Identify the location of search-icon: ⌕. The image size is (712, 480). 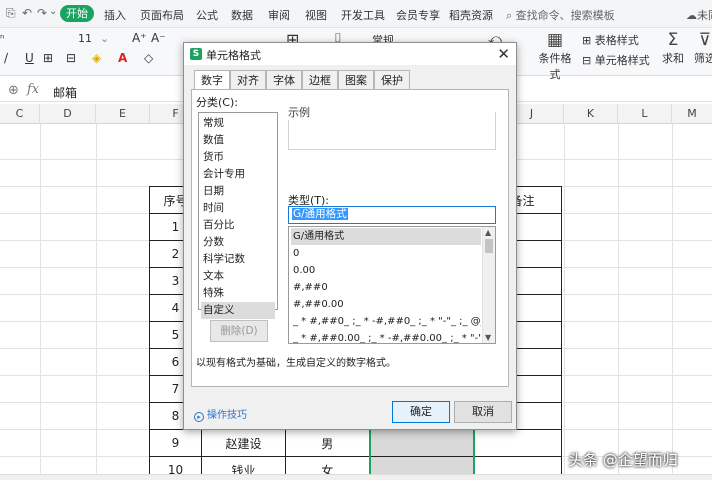
(509, 15).